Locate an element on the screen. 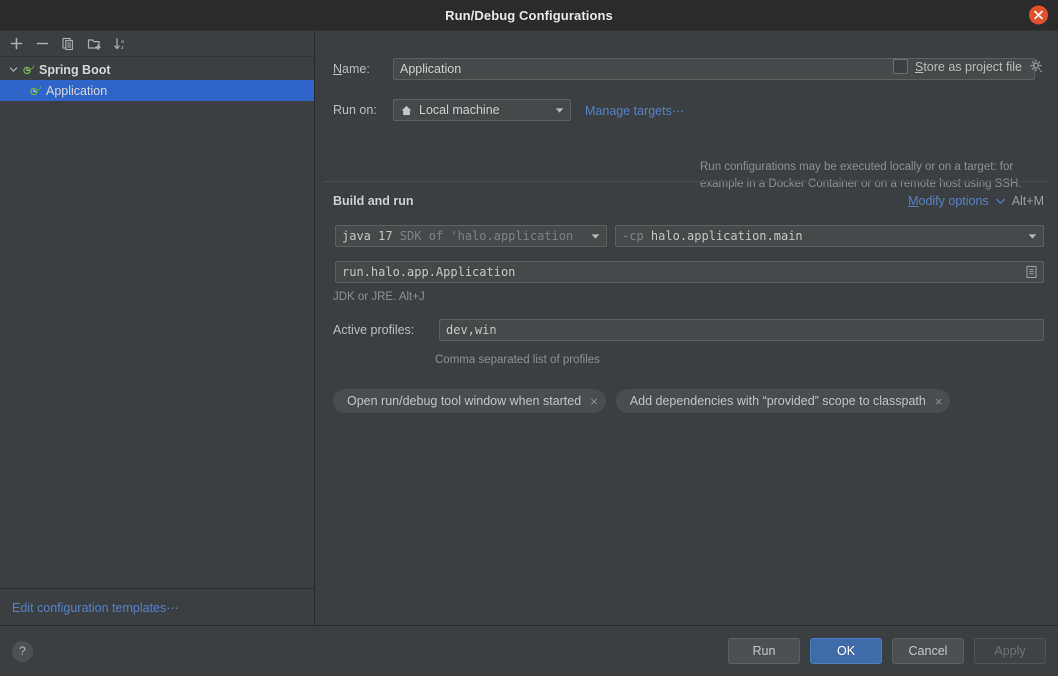 Image resolution: width=1058 pixels, height=676 pixels. remove-configuration-button is located at coordinates (42, 44).